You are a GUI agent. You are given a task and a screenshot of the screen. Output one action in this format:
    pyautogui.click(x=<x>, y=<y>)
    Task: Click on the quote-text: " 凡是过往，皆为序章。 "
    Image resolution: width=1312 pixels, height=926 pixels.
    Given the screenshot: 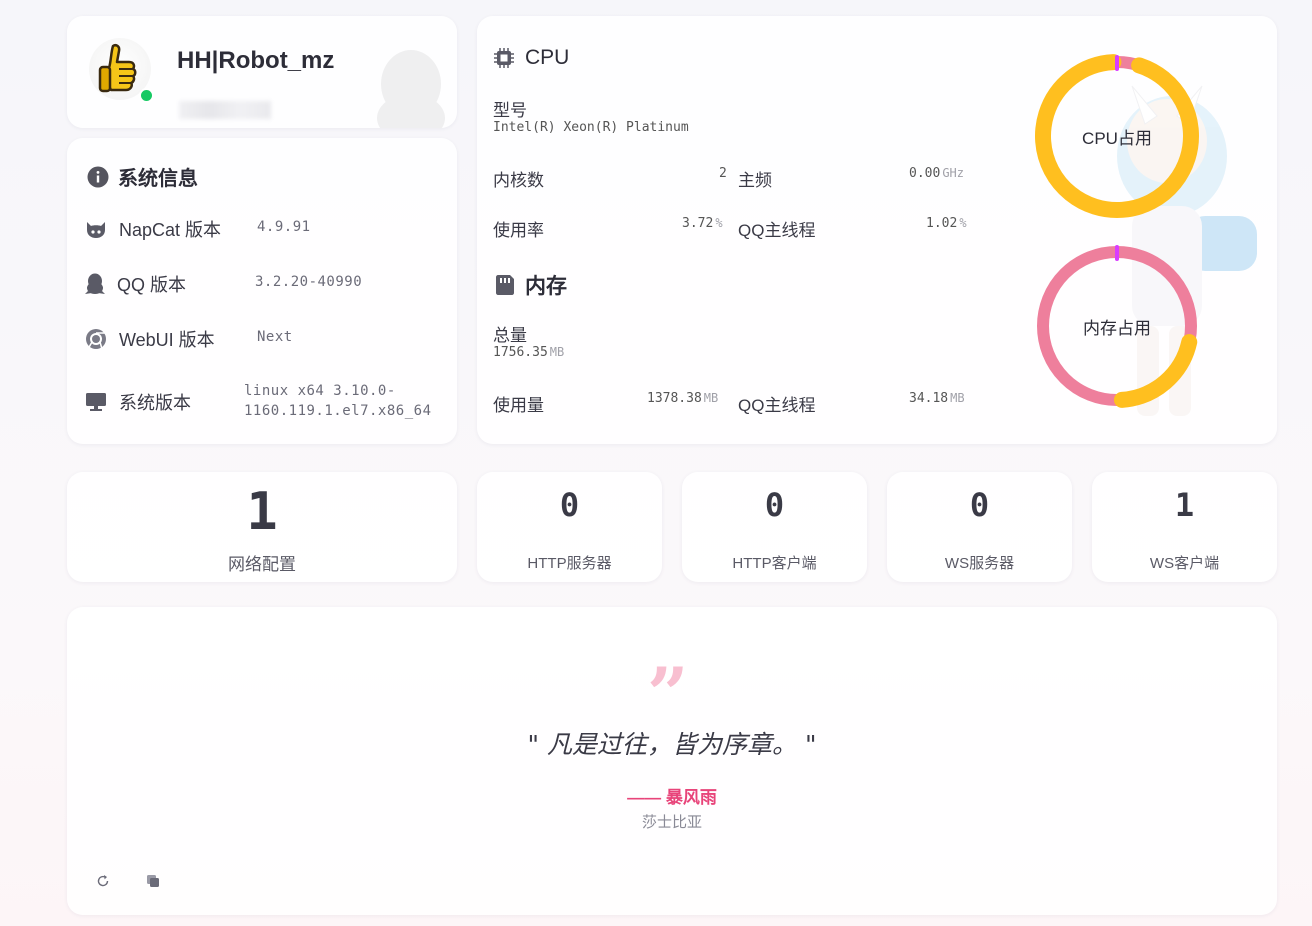 What is the action you would take?
    pyautogui.click(x=672, y=744)
    